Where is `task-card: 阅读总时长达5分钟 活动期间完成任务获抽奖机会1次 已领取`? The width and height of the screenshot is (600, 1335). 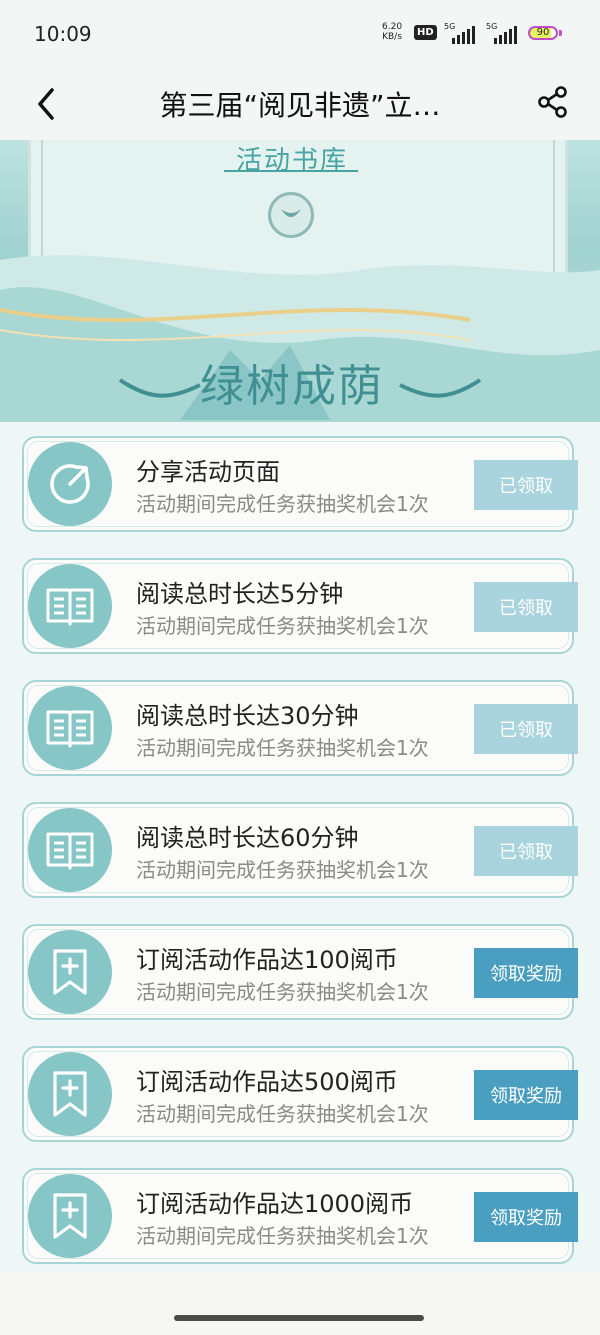
task-card: 阅读总时长达5分钟 活动期间完成任务获抽奖机会1次 已领取 is located at coordinates (300, 606).